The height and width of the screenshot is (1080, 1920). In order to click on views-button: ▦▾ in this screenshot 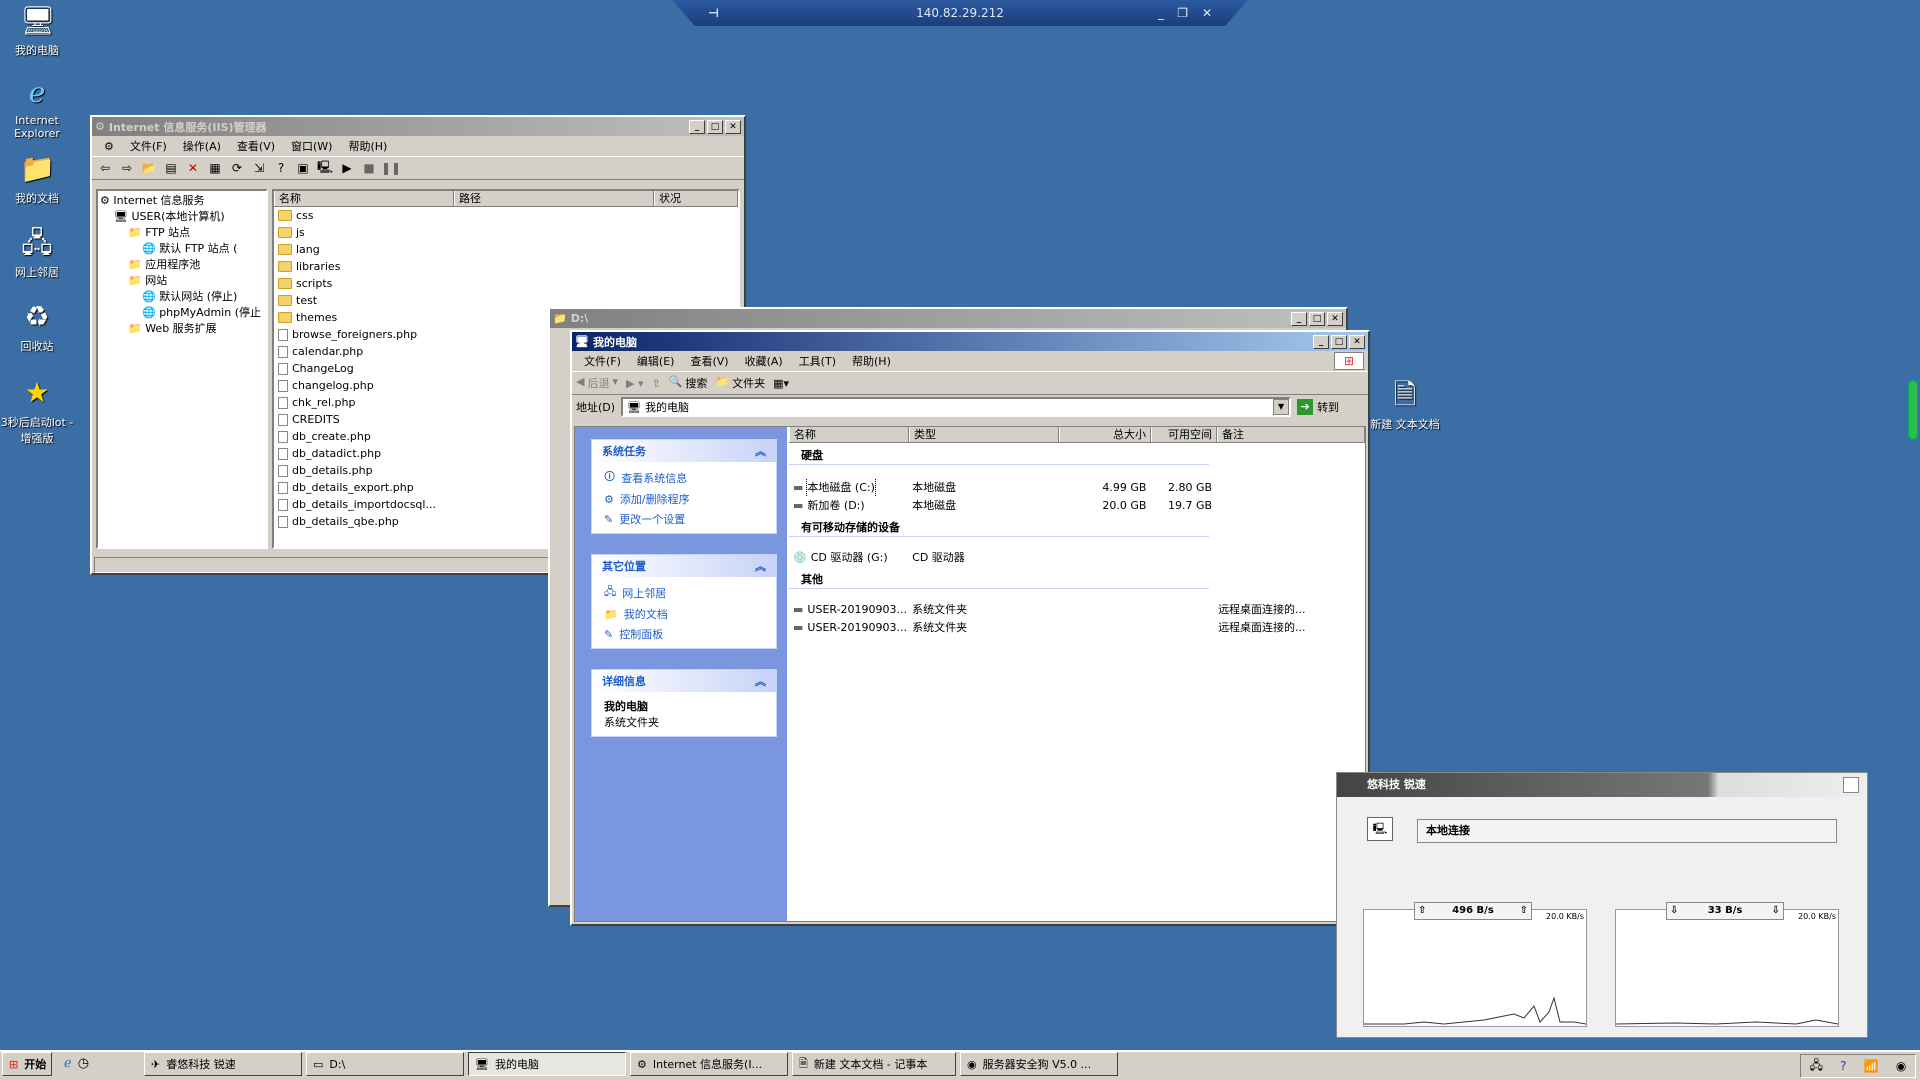, I will do `click(781, 383)`.